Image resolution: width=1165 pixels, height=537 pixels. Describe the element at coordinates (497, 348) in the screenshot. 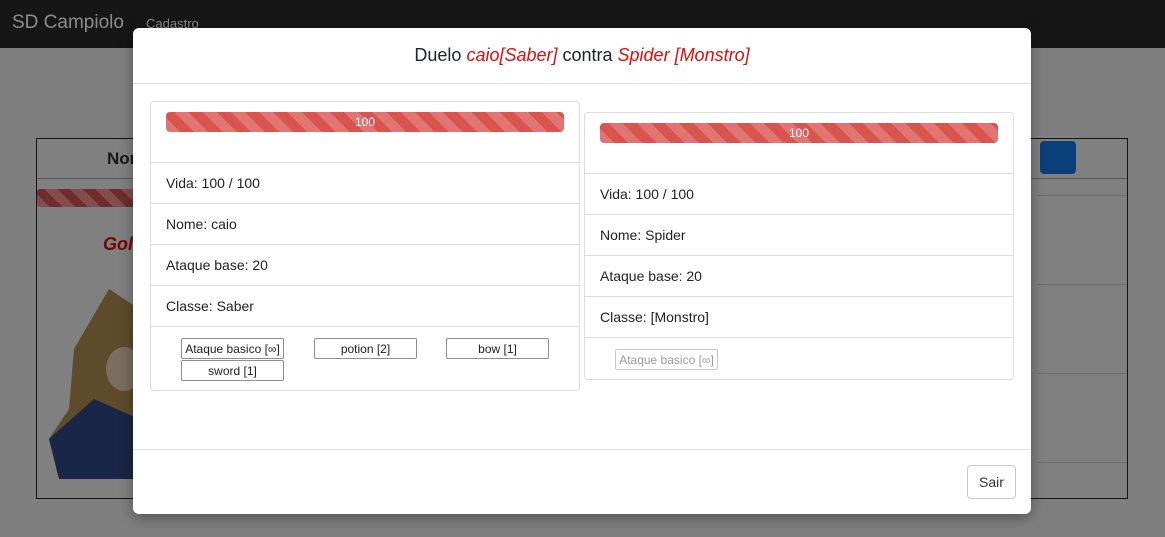

I see `action-button-bow: bow [1]` at that location.